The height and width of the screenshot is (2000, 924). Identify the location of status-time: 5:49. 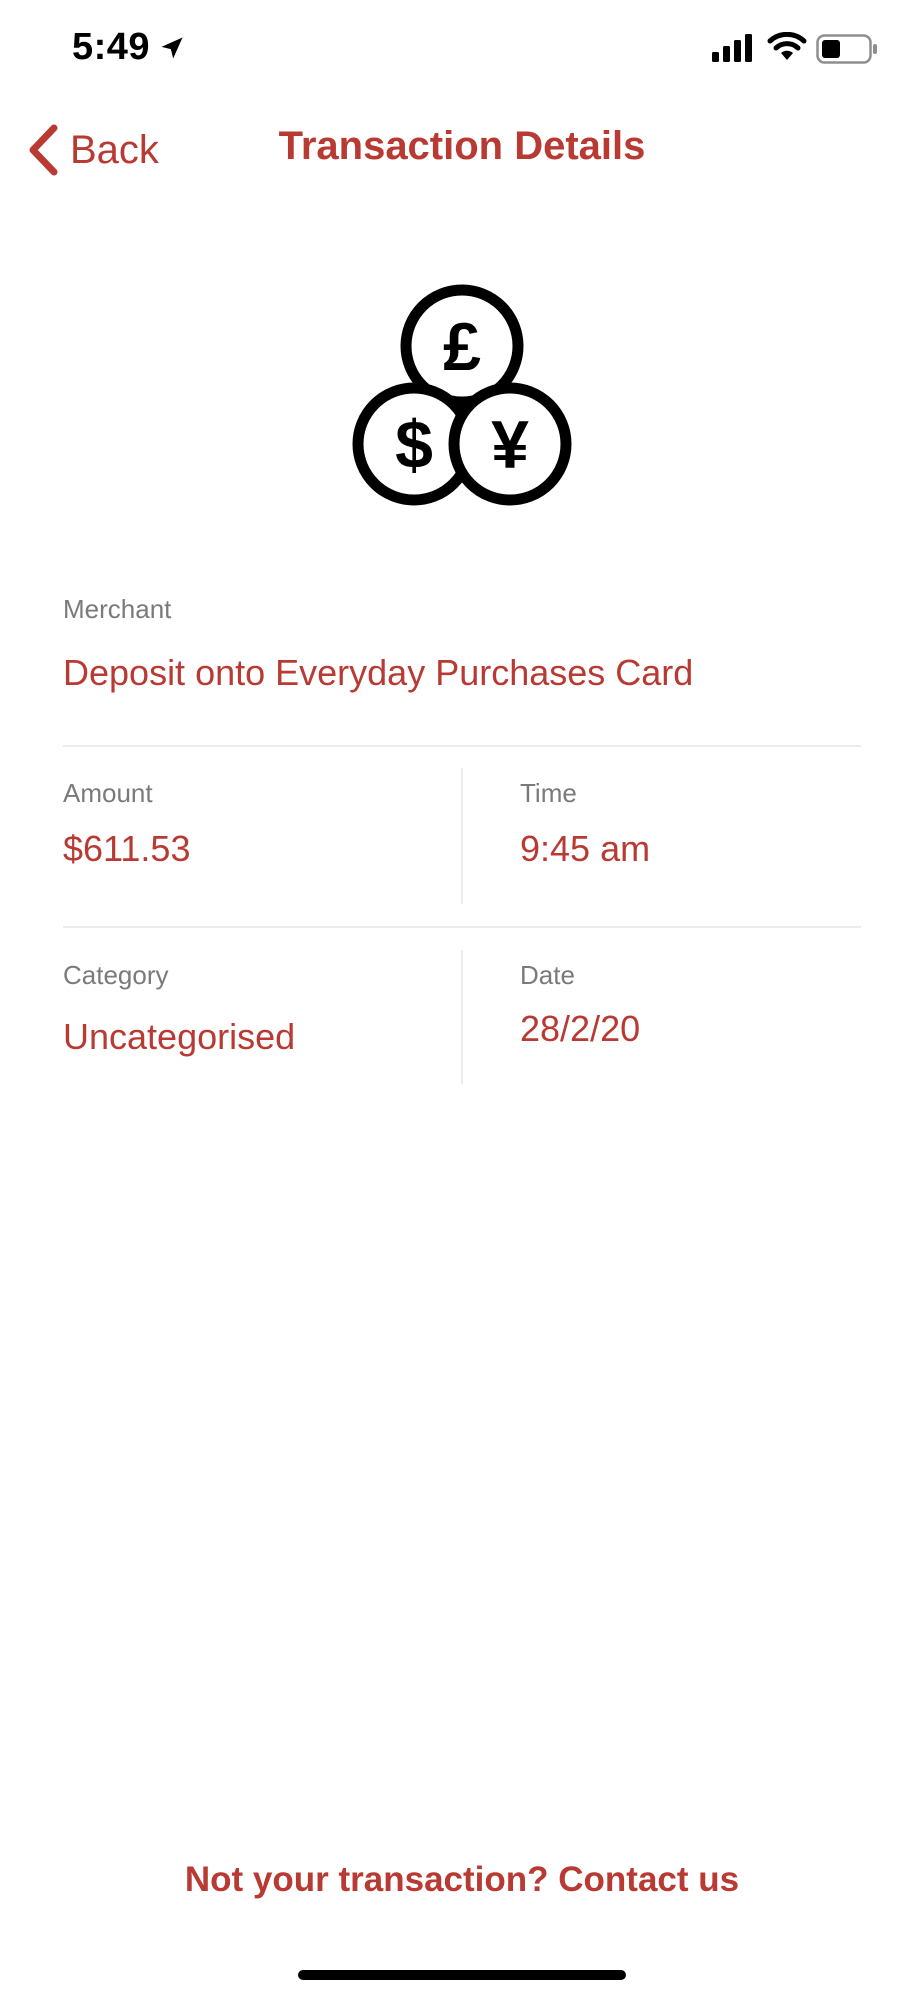
(111, 47).